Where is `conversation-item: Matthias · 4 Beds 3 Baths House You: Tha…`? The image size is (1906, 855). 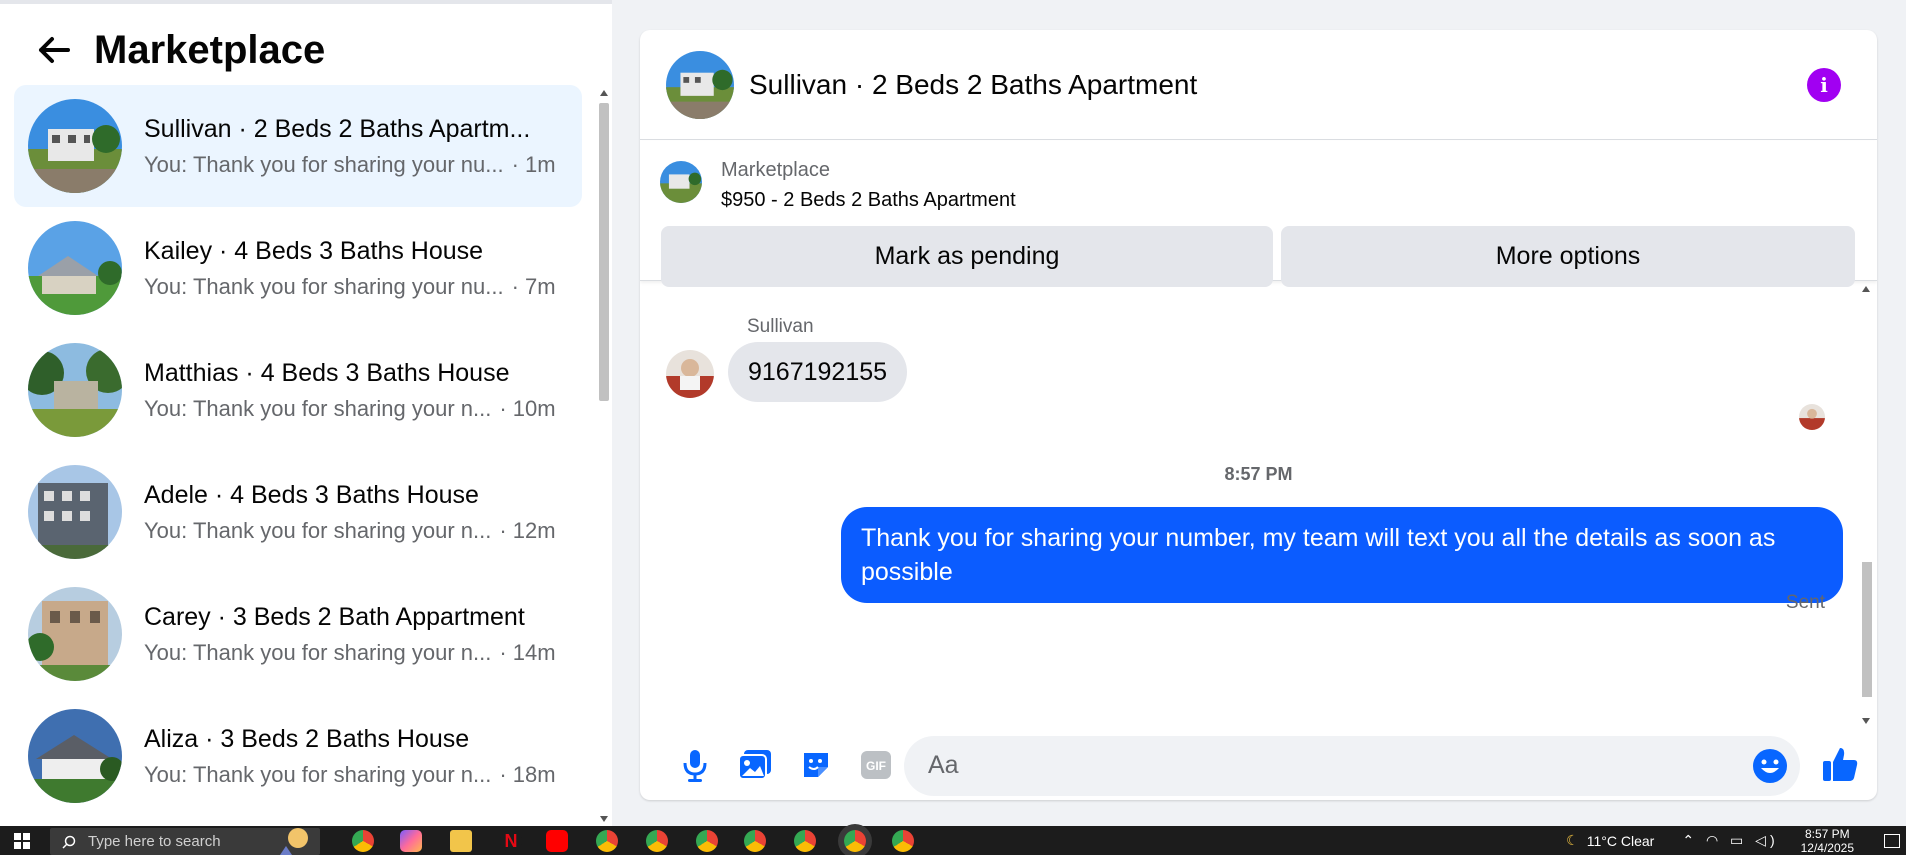
conversation-item: Matthias · 4 Beds 3 Baths House You: Tha… is located at coordinates (298, 390).